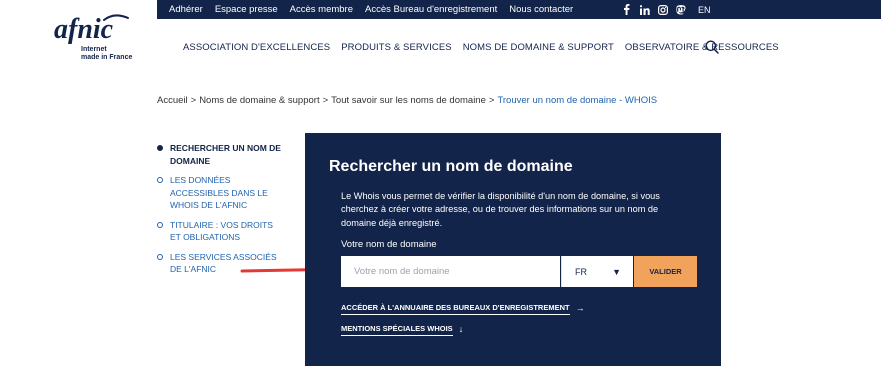 This screenshot has height=382, width=881. I want to click on link-espace-presse: Espace presse, so click(246, 9).